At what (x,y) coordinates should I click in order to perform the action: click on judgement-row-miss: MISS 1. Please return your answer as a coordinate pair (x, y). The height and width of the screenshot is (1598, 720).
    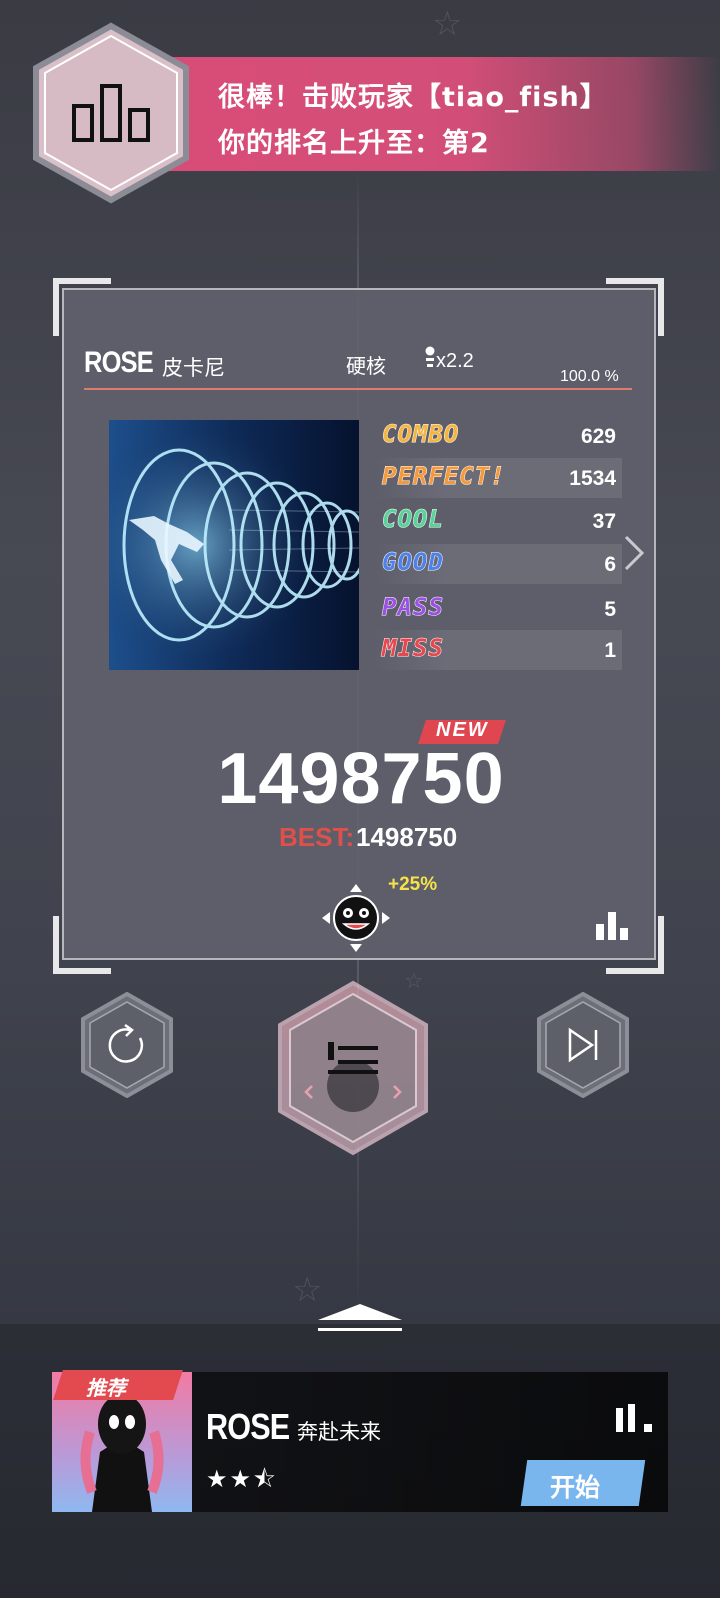
    Looking at the image, I should click on (498, 650).